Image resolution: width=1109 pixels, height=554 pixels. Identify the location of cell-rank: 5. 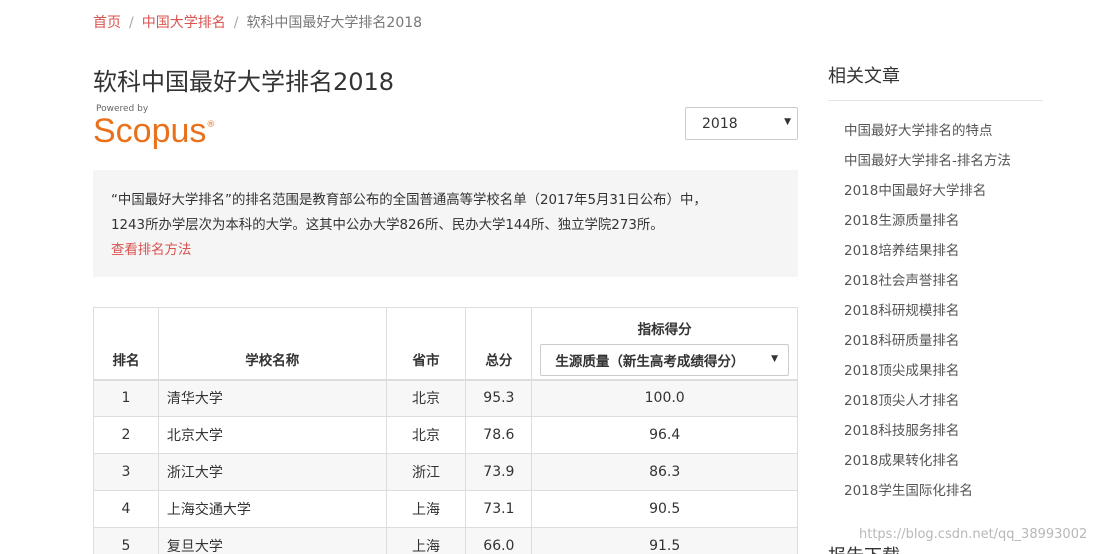
(126, 540).